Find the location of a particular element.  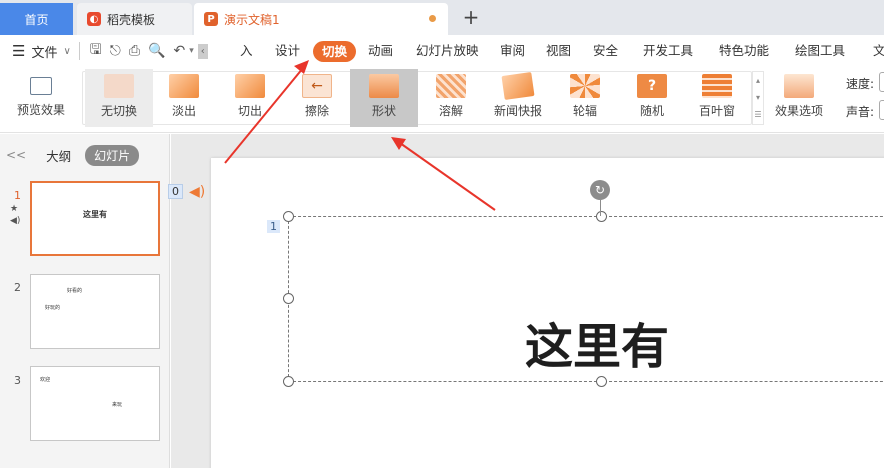

annotation-arrows is located at coordinates (360, 135).